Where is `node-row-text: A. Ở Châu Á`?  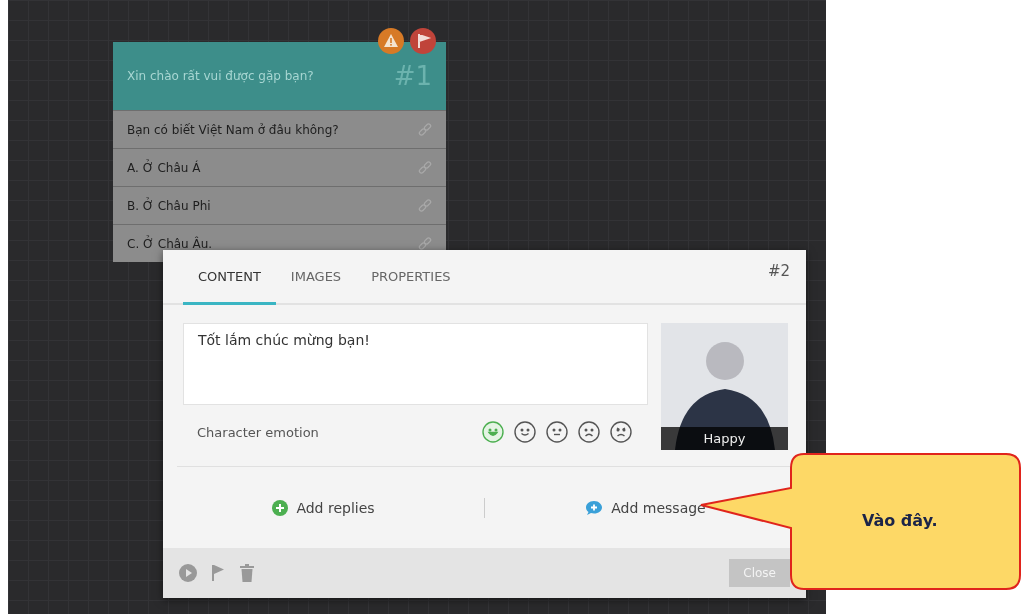 node-row-text: A. Ở Châu Á is located at coordinates (164, 167).